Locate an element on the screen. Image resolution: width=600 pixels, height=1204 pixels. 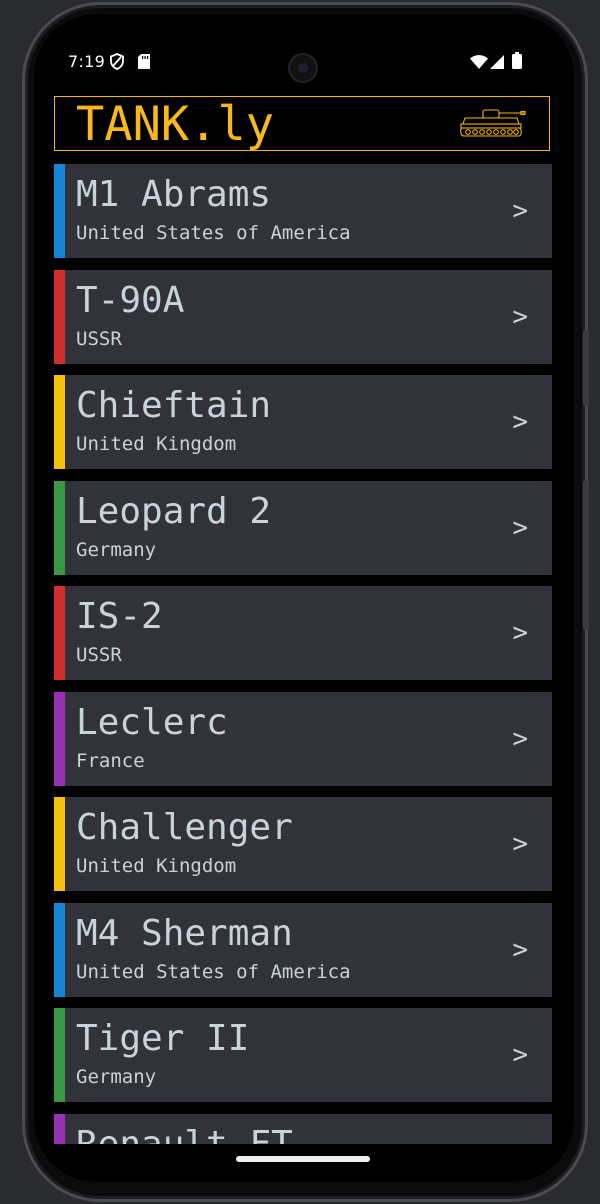
tank-list-item: Chieftain United Kingdom > is located at coordinates (303, 422).